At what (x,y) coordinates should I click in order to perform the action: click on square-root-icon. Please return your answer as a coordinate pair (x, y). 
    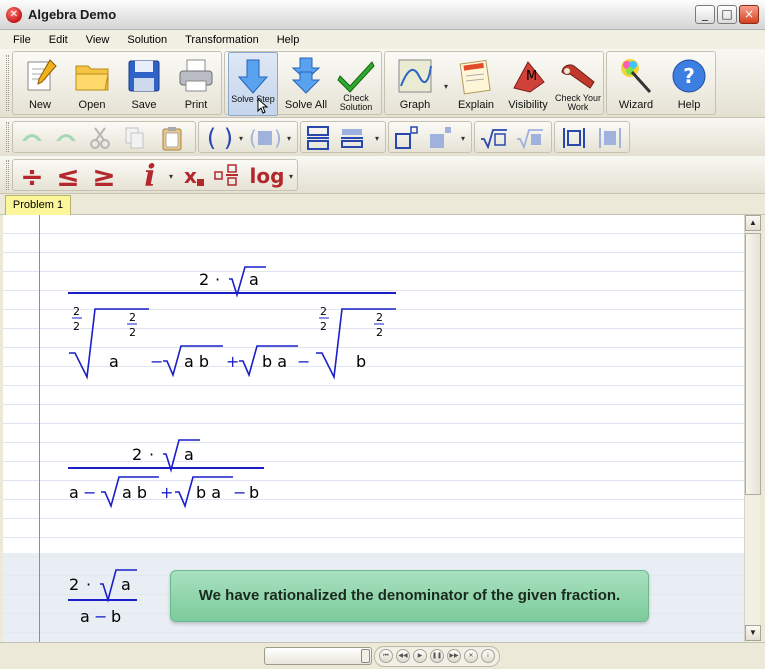
    Looking at the image, I should click on (494, 138).